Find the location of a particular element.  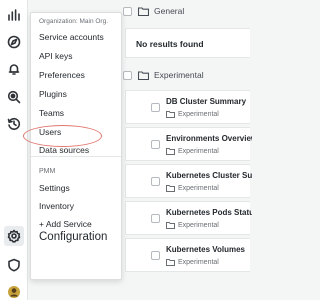

no-results-text: No results found is located at coordinates (170, 44).